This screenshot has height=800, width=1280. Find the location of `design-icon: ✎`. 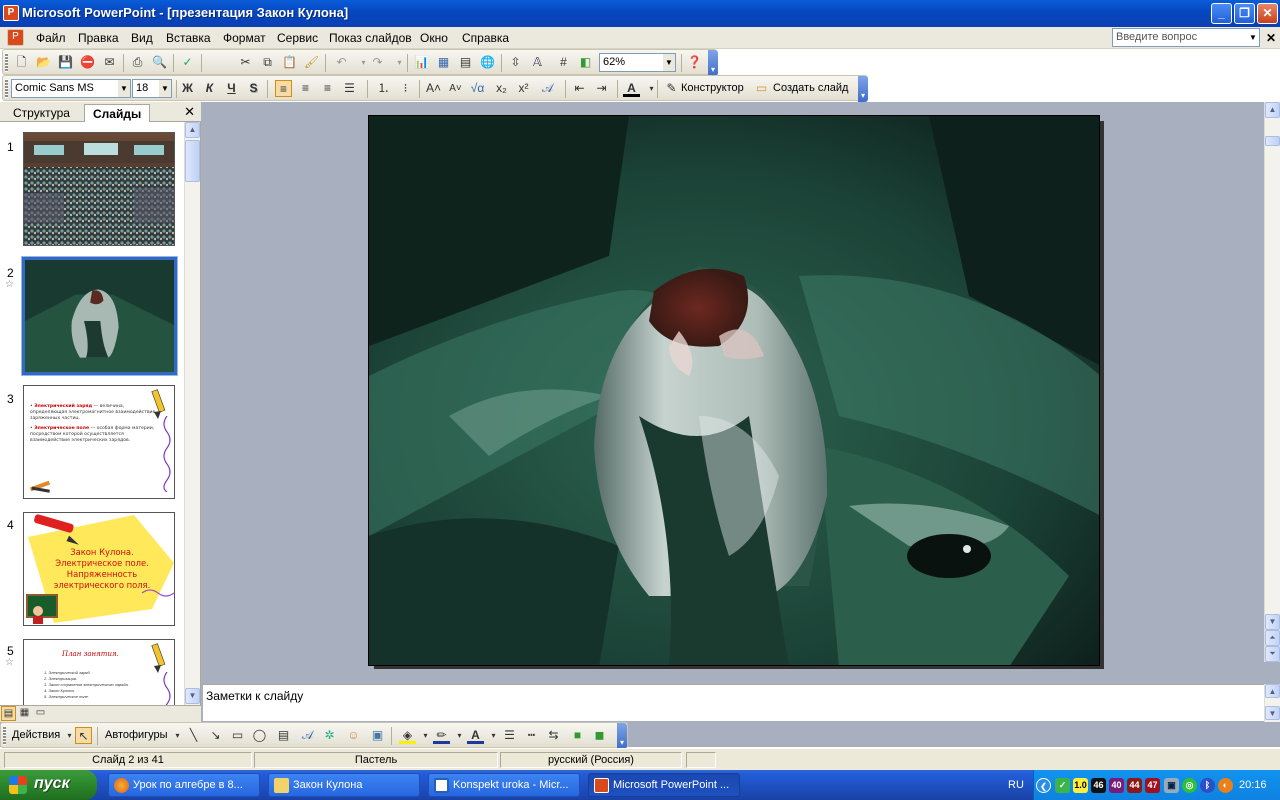

design-icon: ✎ is located at coordinates (671, 88).